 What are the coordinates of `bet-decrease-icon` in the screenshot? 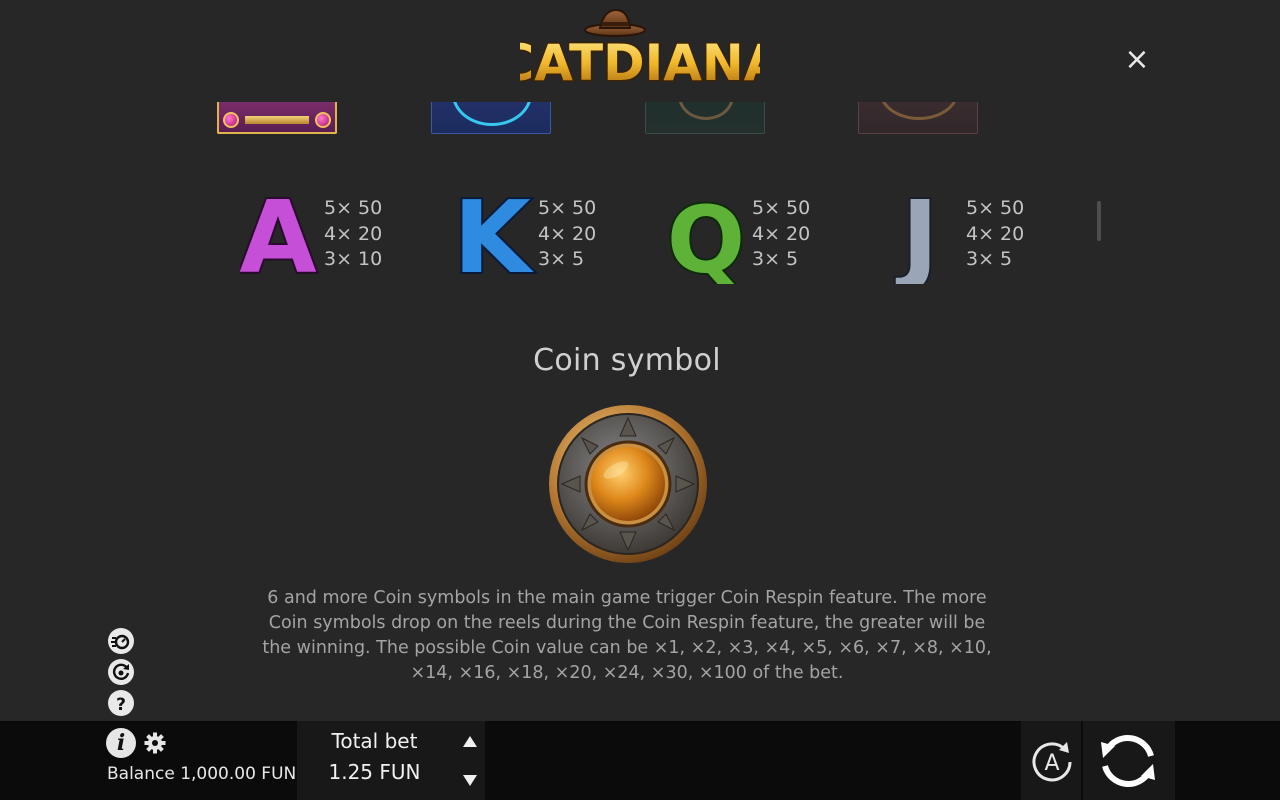 It's located at (470, 780).